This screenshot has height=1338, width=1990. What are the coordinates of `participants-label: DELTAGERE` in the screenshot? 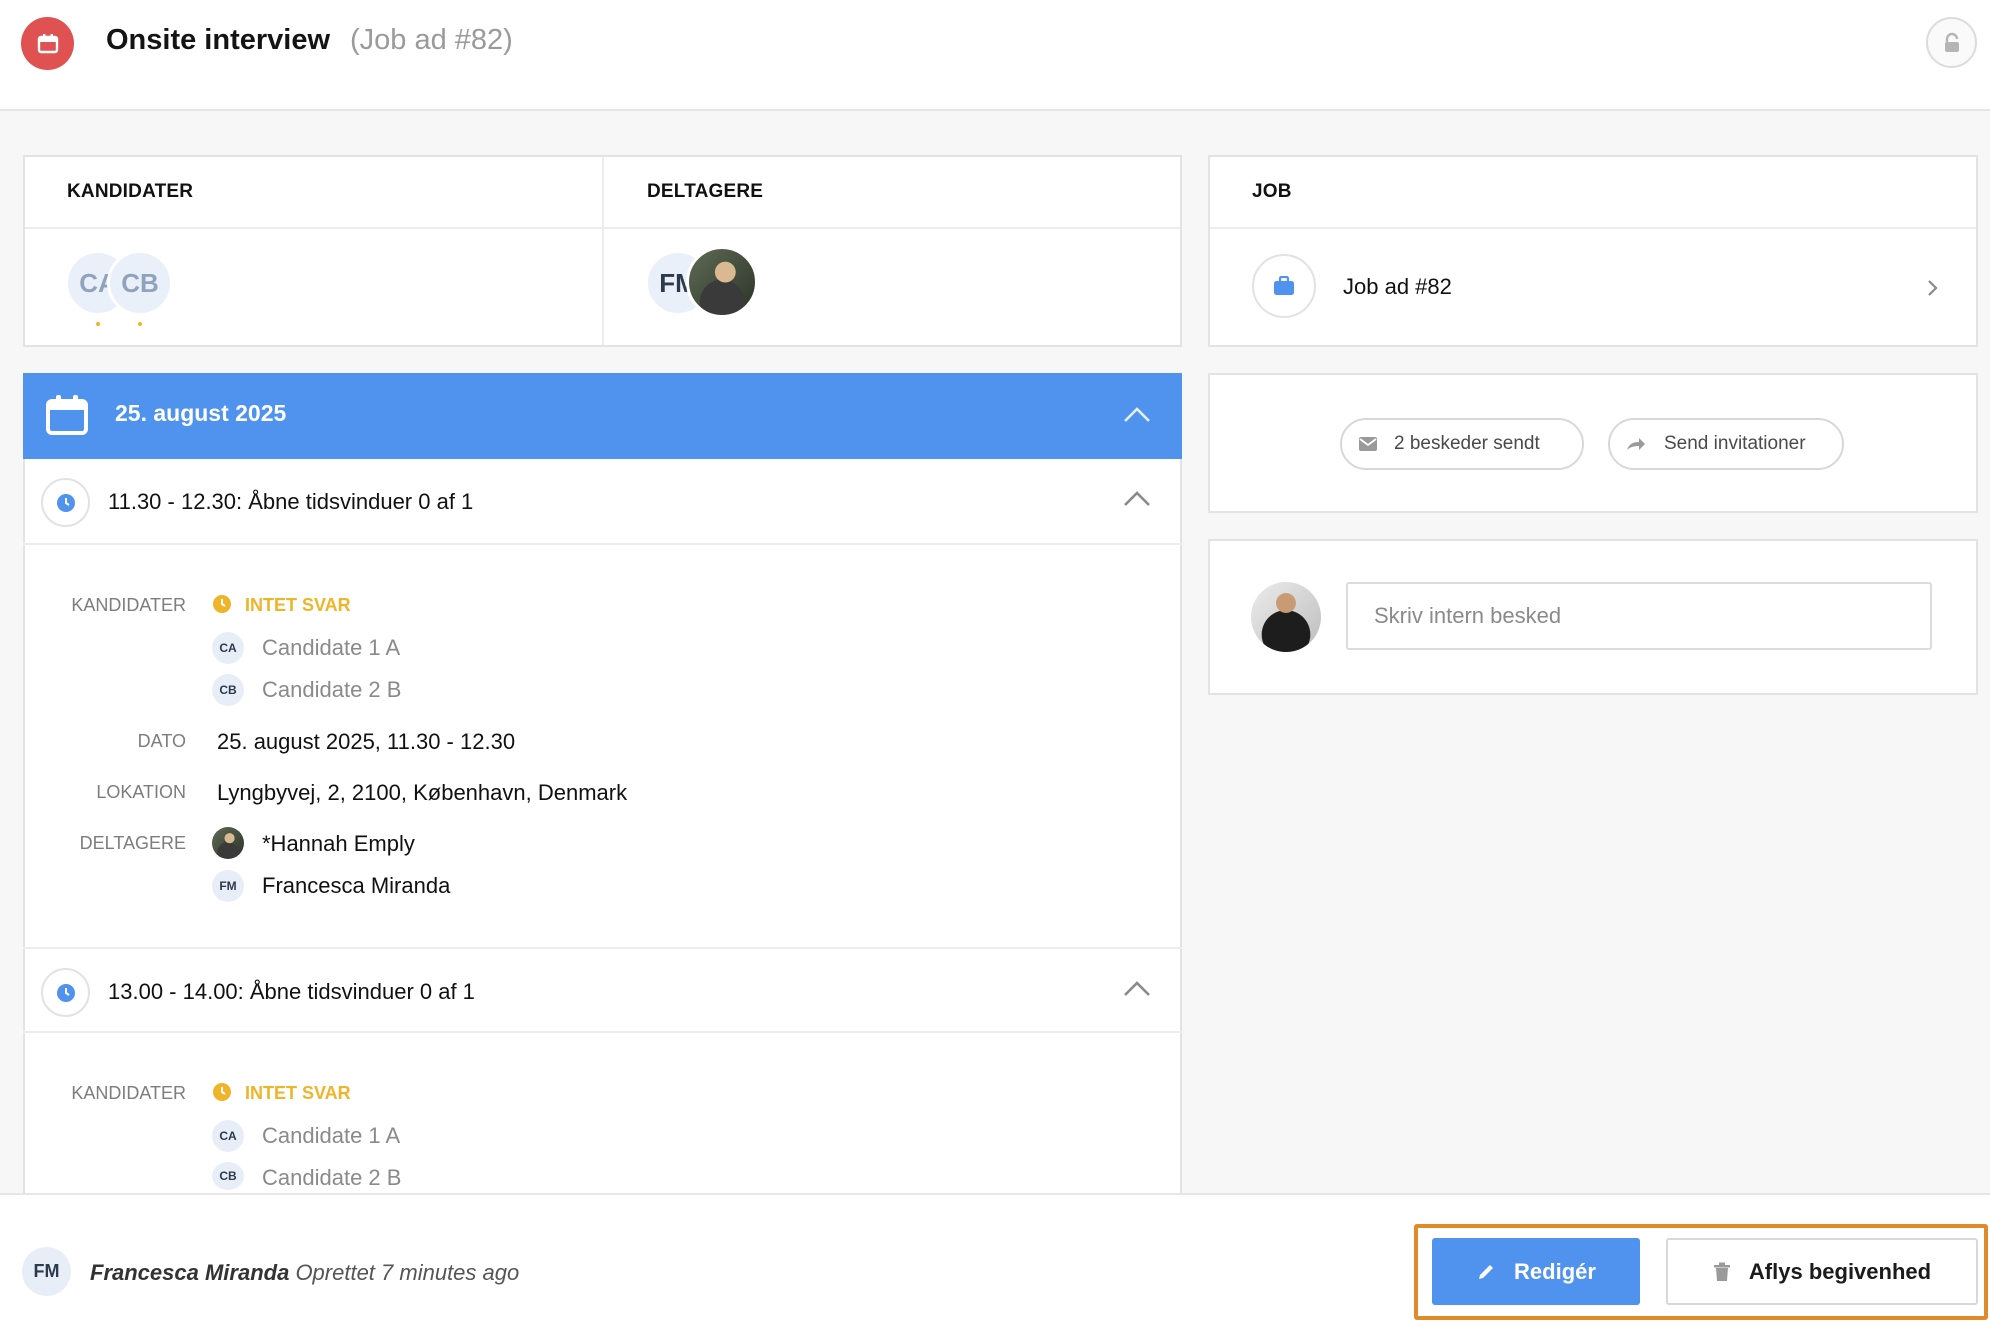 It's located at (132, 843).